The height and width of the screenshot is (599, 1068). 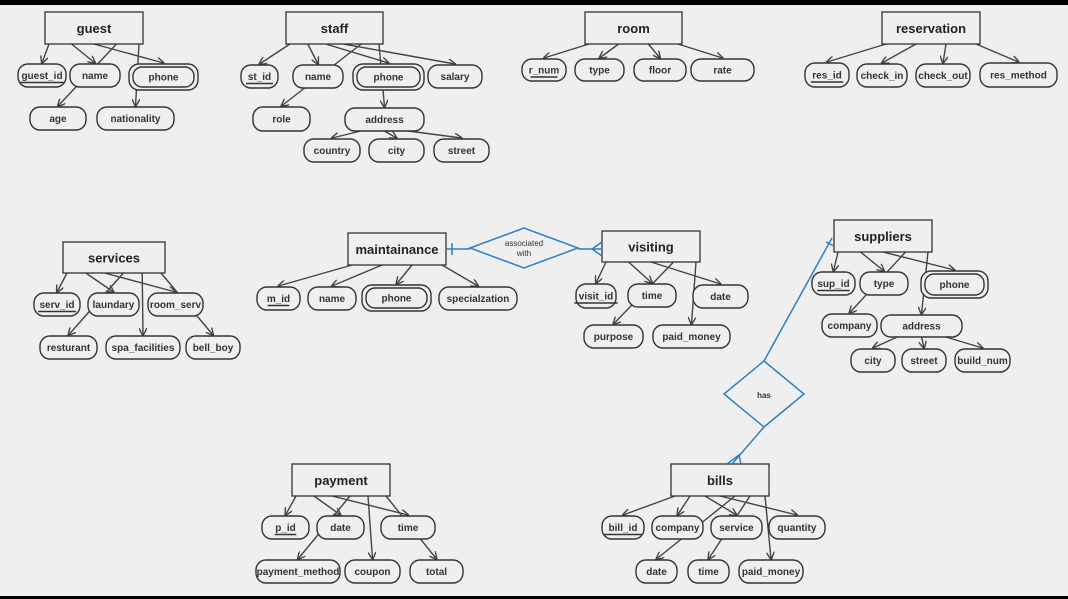 I want to click on attribute-nationality: nationality, so click(x=135, y=118).